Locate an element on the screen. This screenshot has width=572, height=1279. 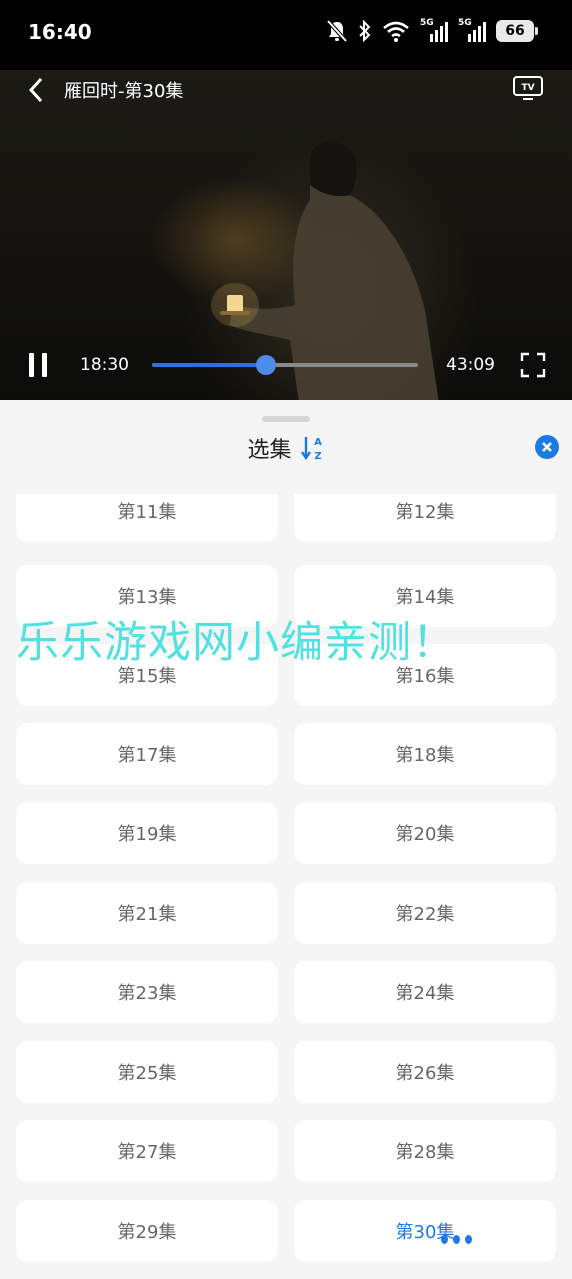
episode-item: 第25集 is located at coordinates (147, 1072).